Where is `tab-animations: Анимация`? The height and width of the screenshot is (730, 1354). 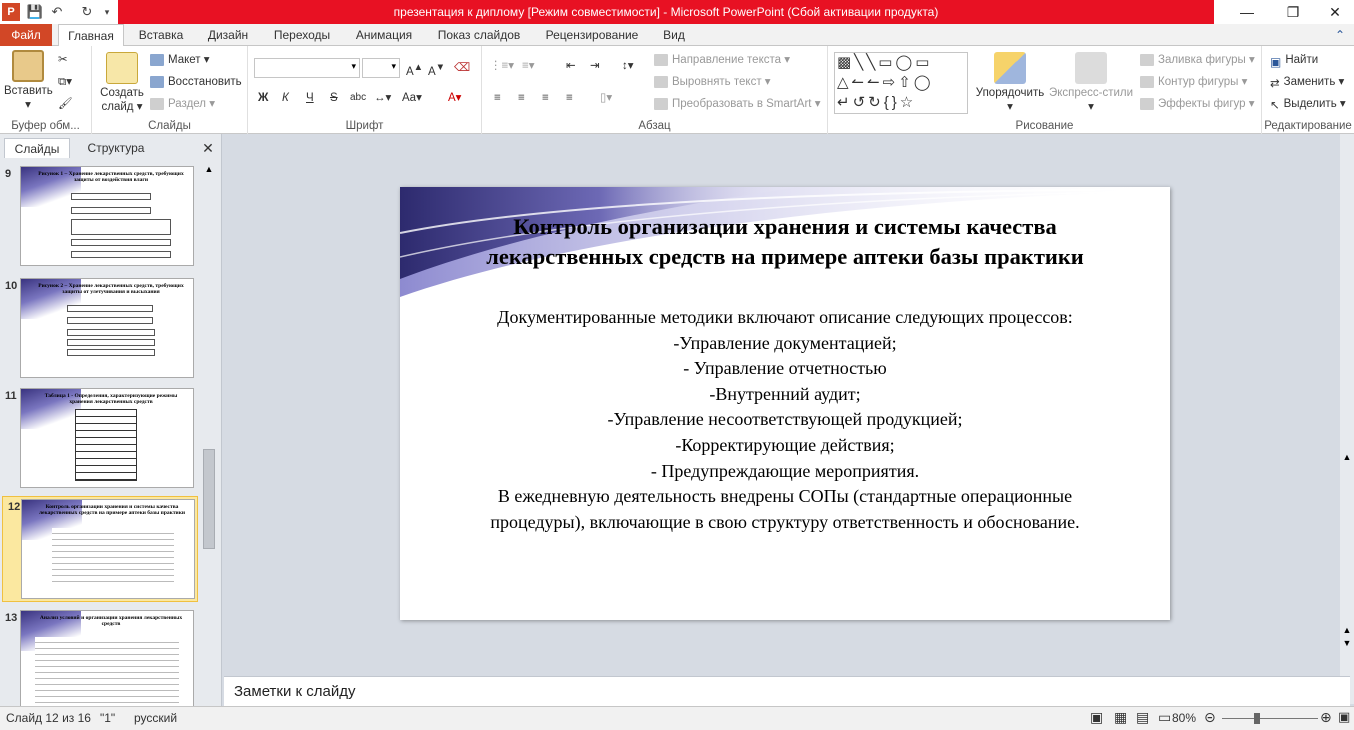 tab-animations: Анимация is located at coordinates (384, 35).